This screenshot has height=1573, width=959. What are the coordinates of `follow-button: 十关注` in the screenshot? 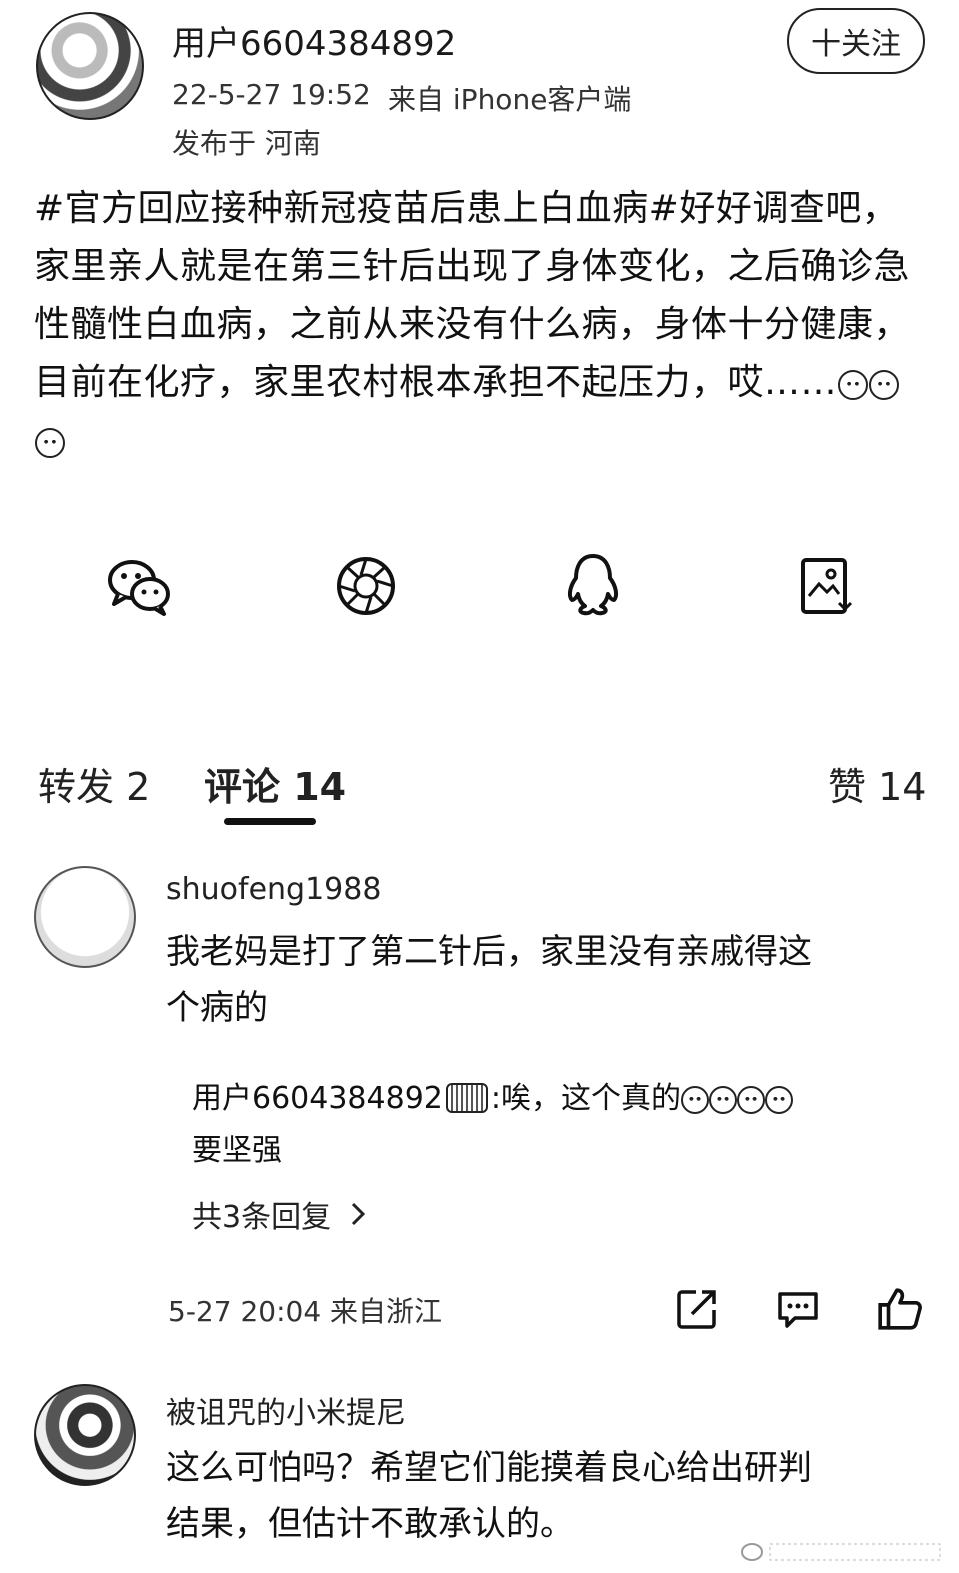 It's located at (856, 41).